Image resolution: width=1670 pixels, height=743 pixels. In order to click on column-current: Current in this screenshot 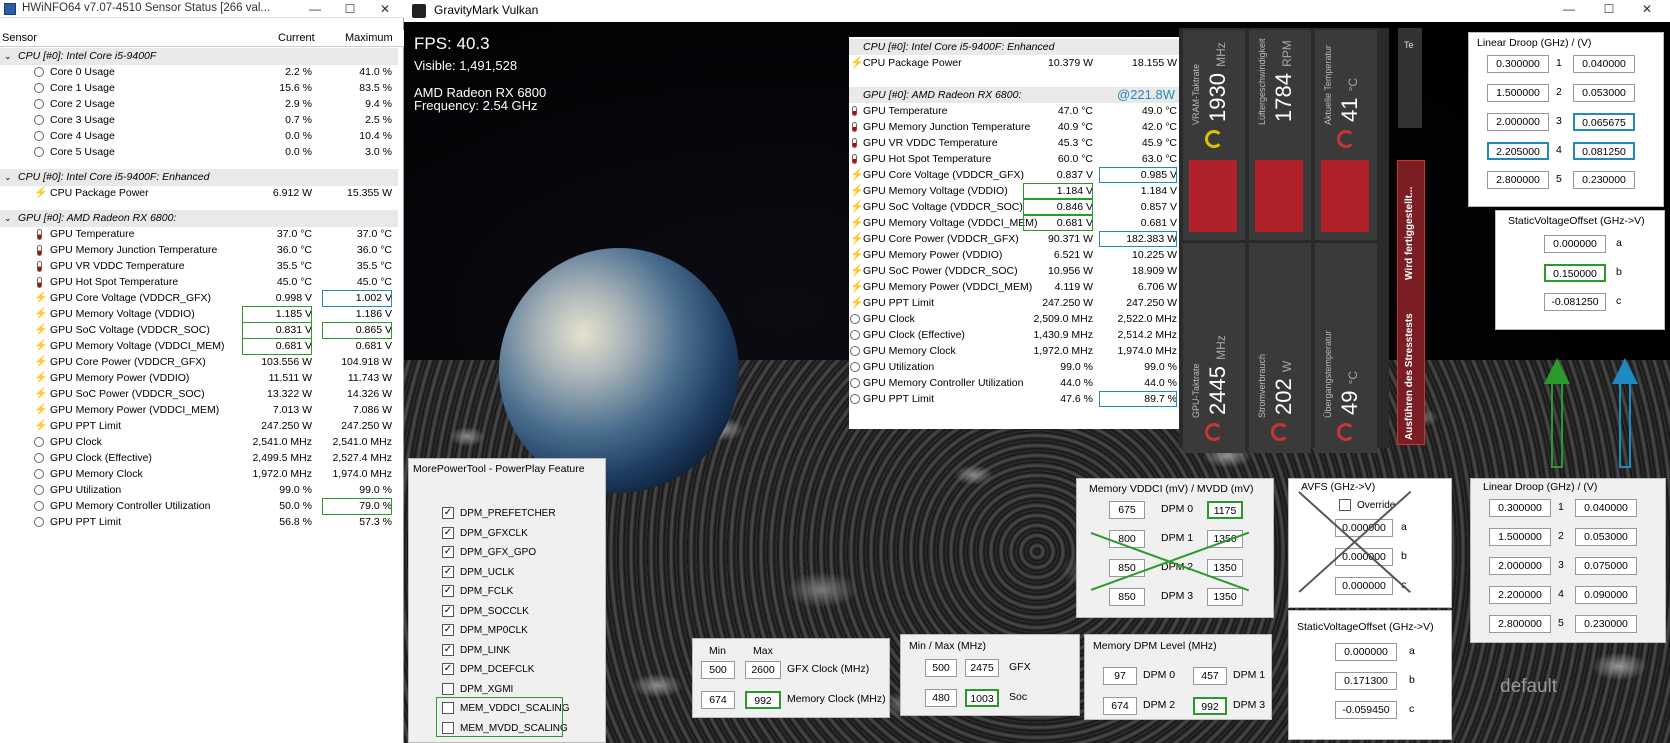, I will do `click(296, 38)`.